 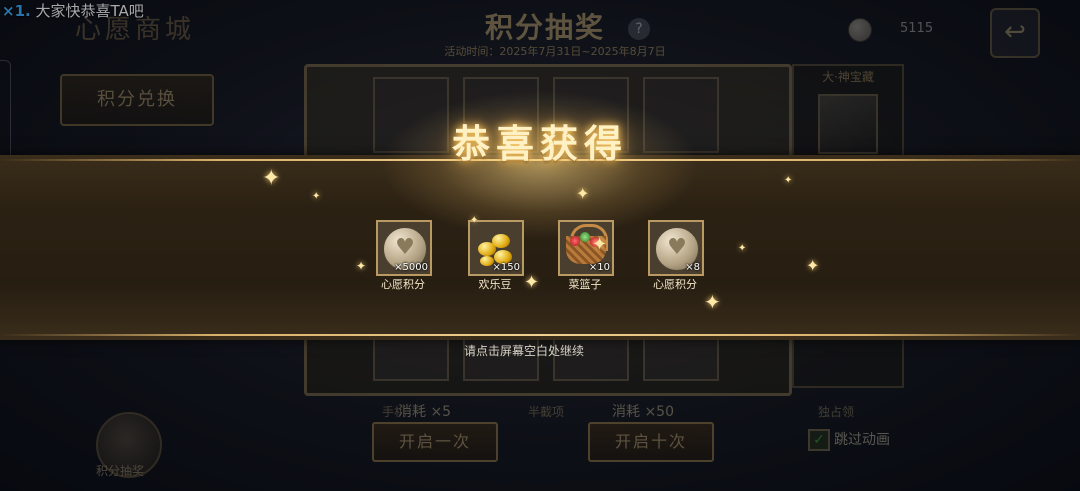 I want to click on reward-item: ♥ ×8 心愿积分, so click(x=676, y=255).